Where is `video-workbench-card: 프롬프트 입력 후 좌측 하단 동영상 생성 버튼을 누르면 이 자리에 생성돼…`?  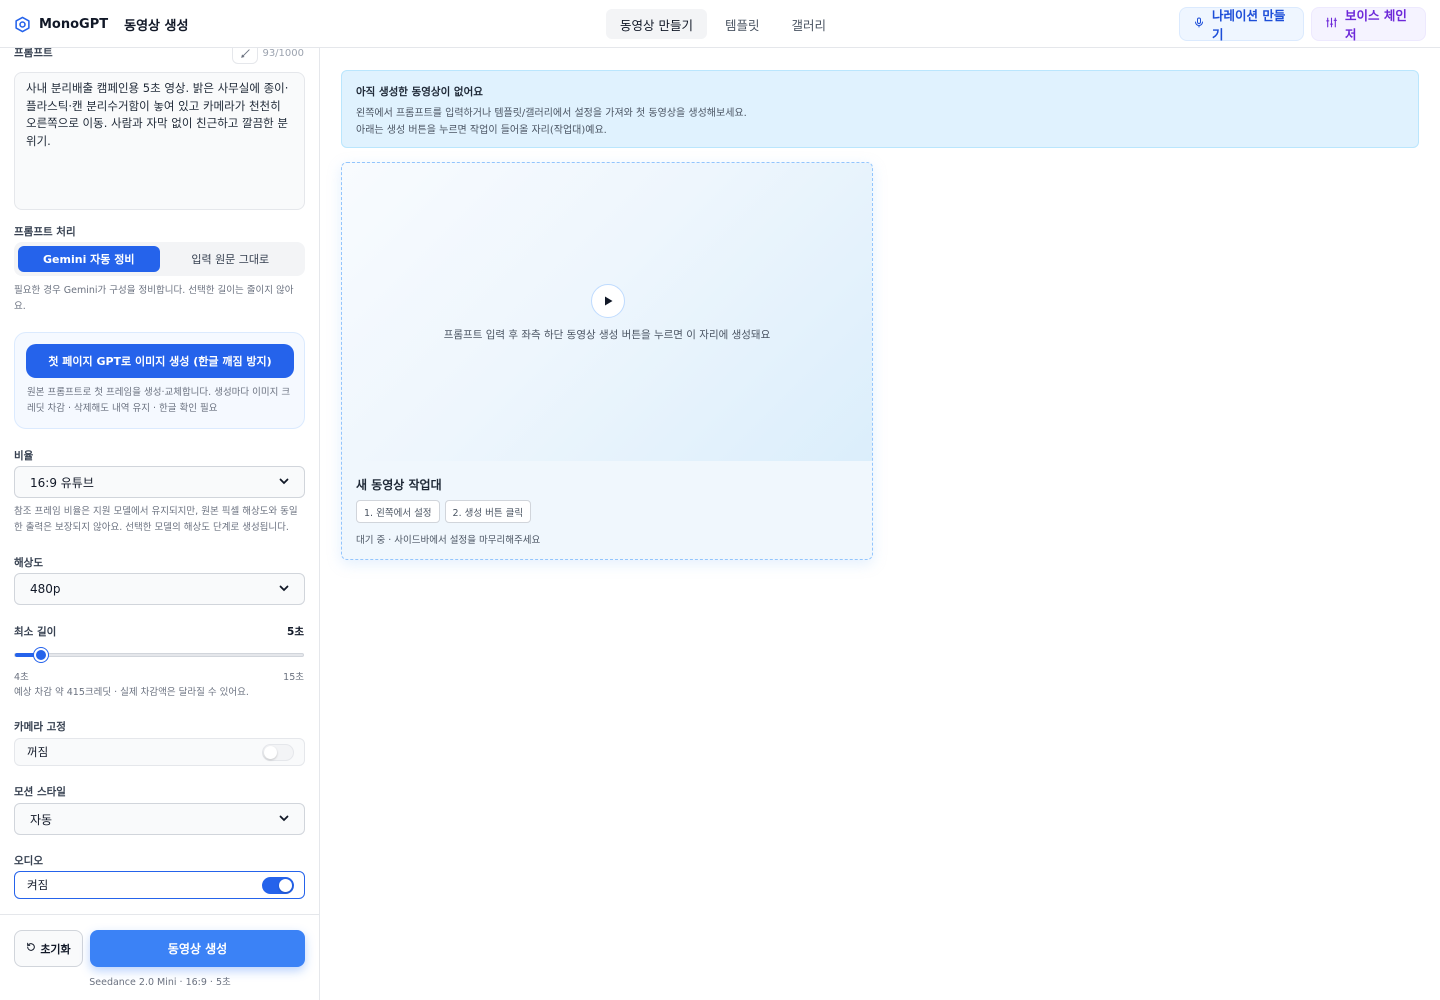 video-workbench-card: 프롬프트 입력 후 좌측 하단 동영상 생성 버튼을 누르면 이 자리에 생성돼… is located at coordinates (607, 361).